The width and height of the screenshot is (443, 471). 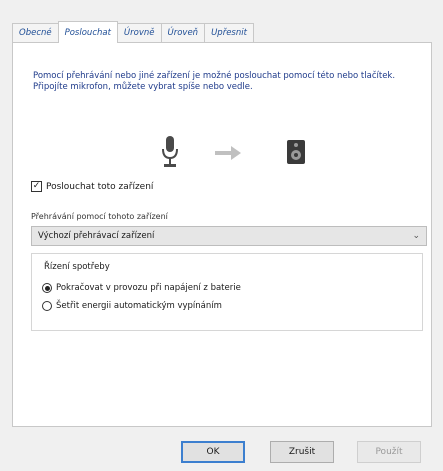 I want to click on cancel-button: Zrušit, so click(x=302, y=452).